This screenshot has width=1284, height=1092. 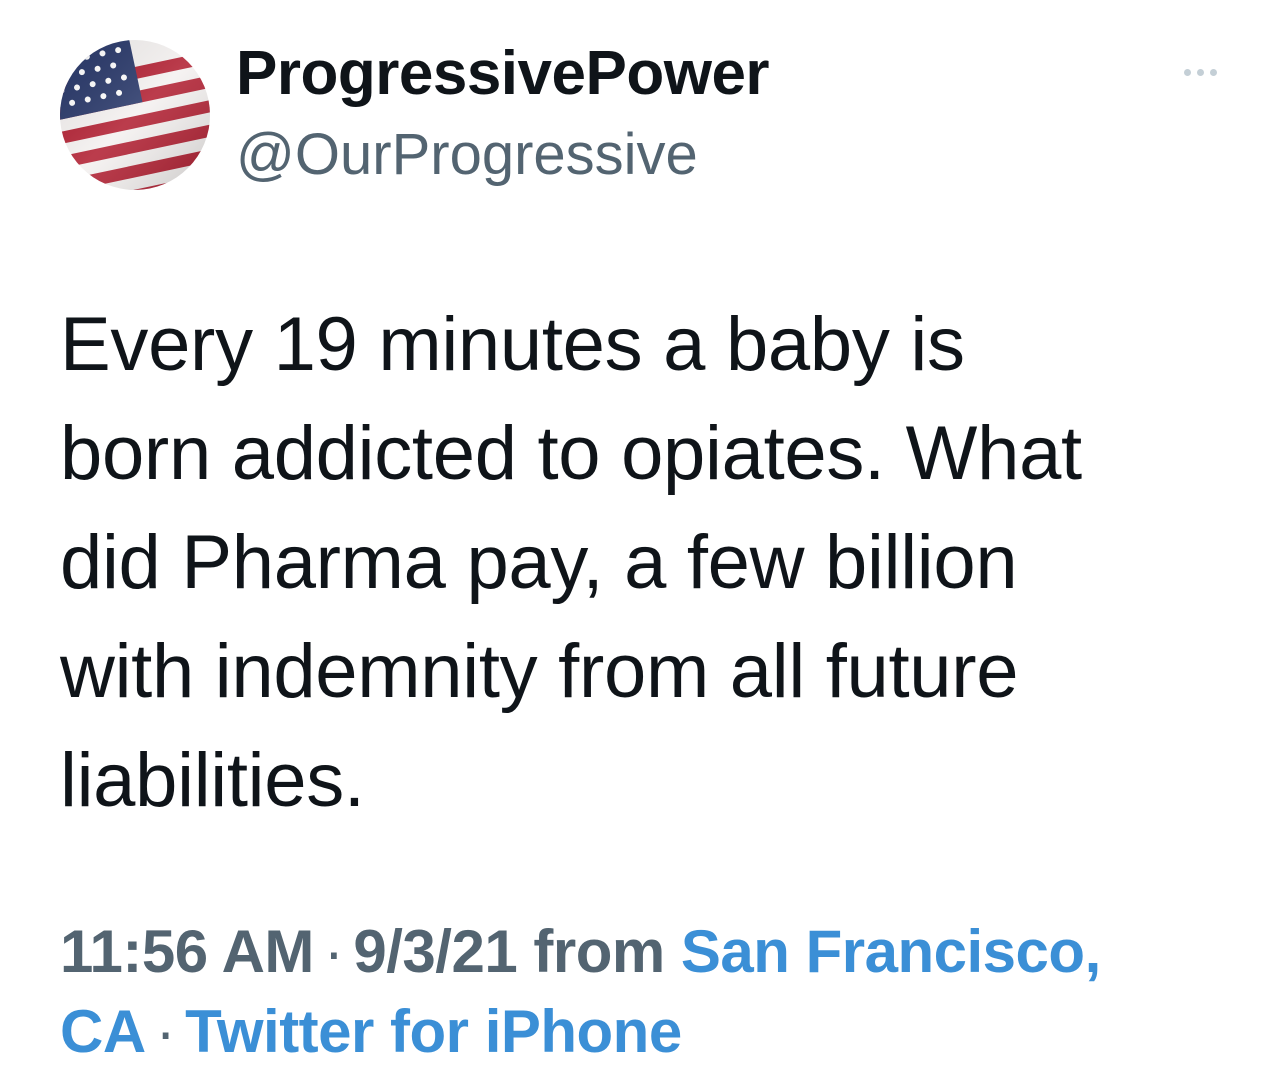 I want to click on avatar, so click(x=135, y=115).